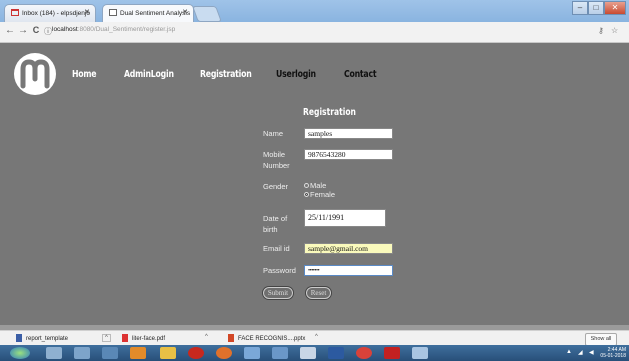 Image resolution: width=629 pixels, height=361 pixels. What do you see at coordinates (306, 185) in the screenshot?
I see `radio-unchecked-icon` at bounding box center [306, 185].